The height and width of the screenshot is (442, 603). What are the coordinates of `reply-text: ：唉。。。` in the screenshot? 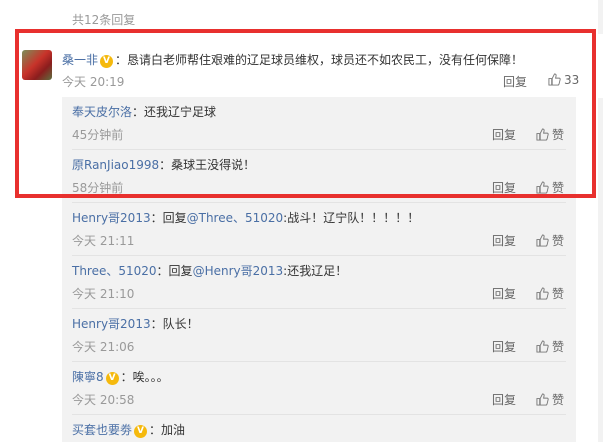 It's located at (144, 377).